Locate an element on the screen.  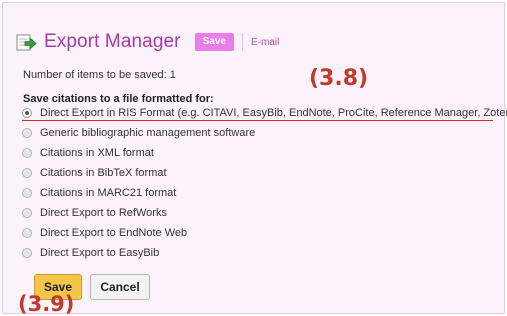
option-label: Direct Export to RefWorks is located at coordinates (103, 213).